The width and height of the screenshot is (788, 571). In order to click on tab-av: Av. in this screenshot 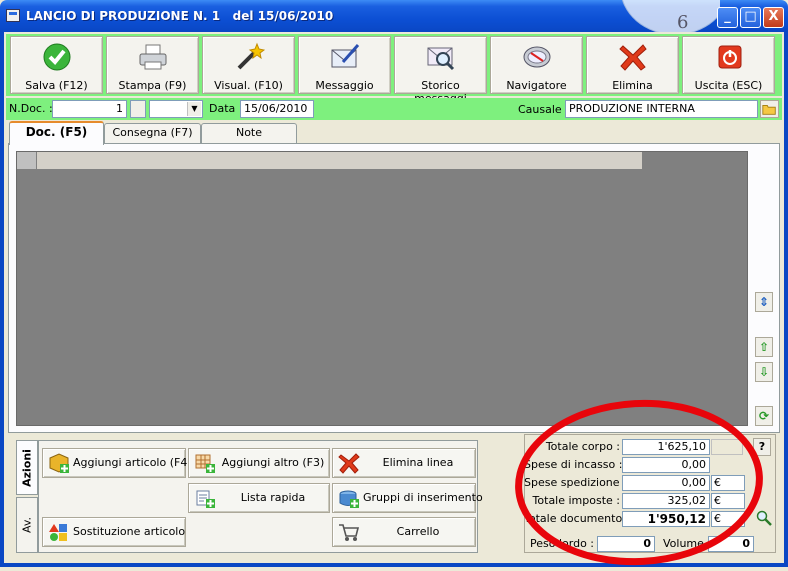, I will do `click(27, 525)`.